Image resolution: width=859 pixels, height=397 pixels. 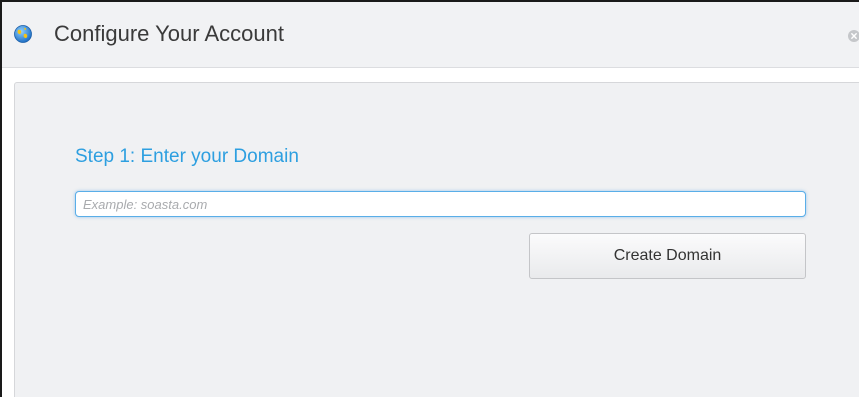 What do you see at coordinates (853, 35) in the screenshot?
I see `close-icon` at bounding box center [853, 35].